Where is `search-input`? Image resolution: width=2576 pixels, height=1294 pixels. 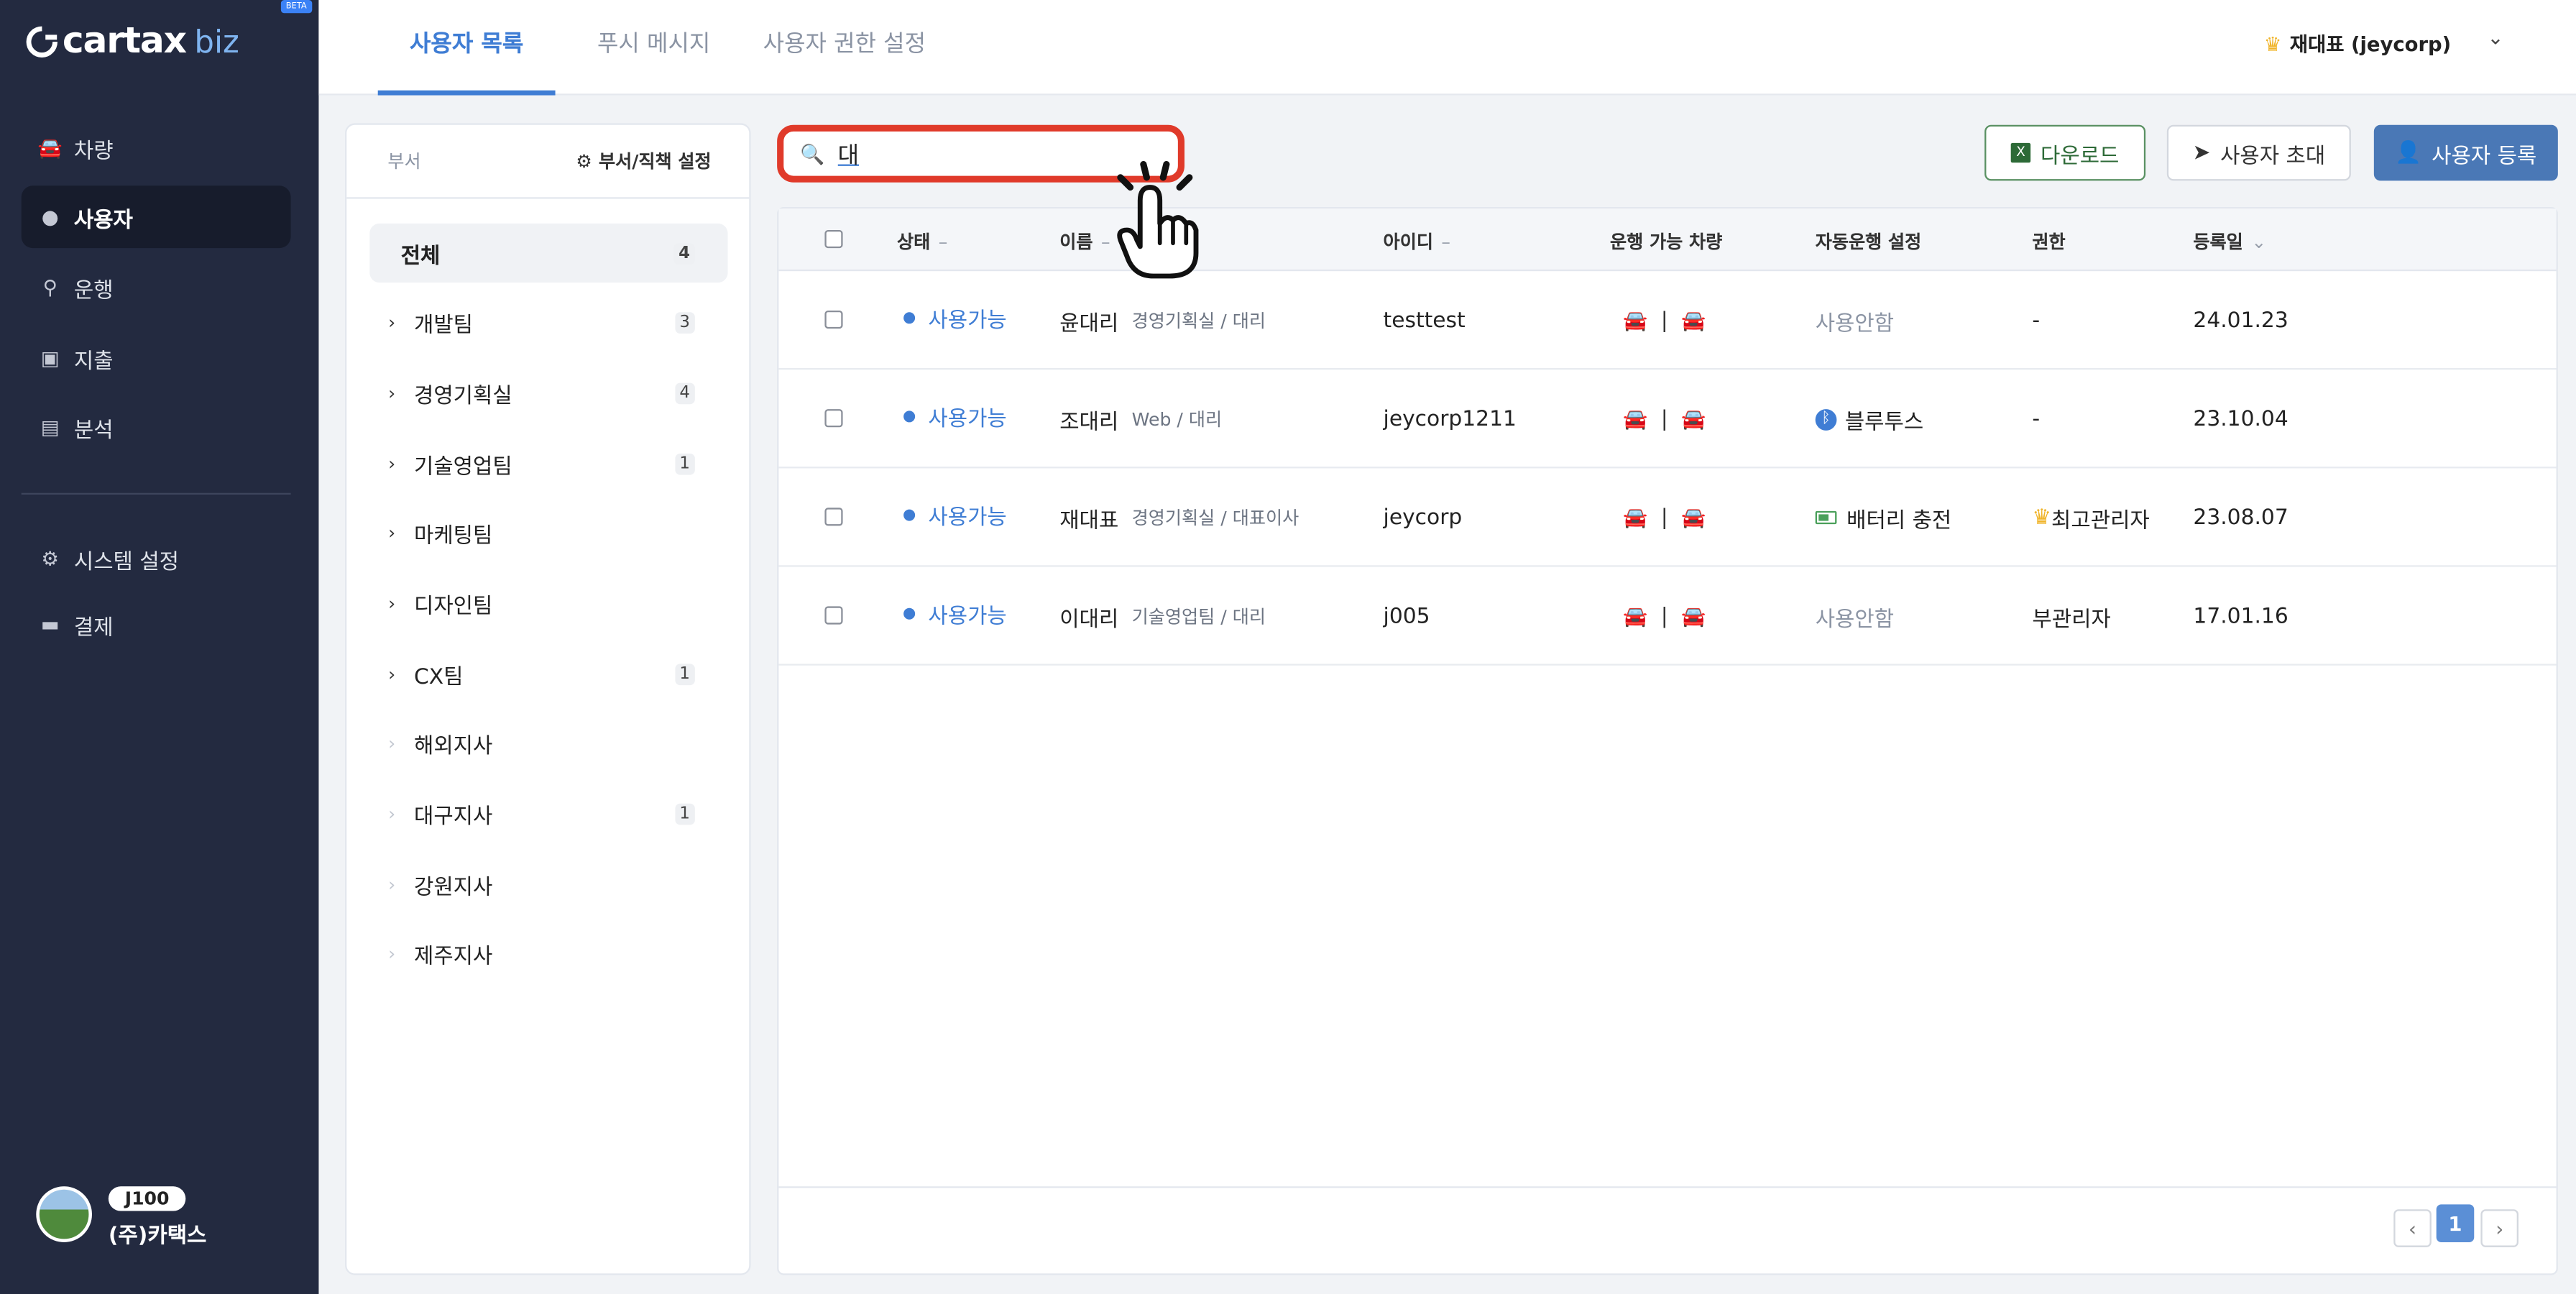
search-input is located at coordinates (961, 154).